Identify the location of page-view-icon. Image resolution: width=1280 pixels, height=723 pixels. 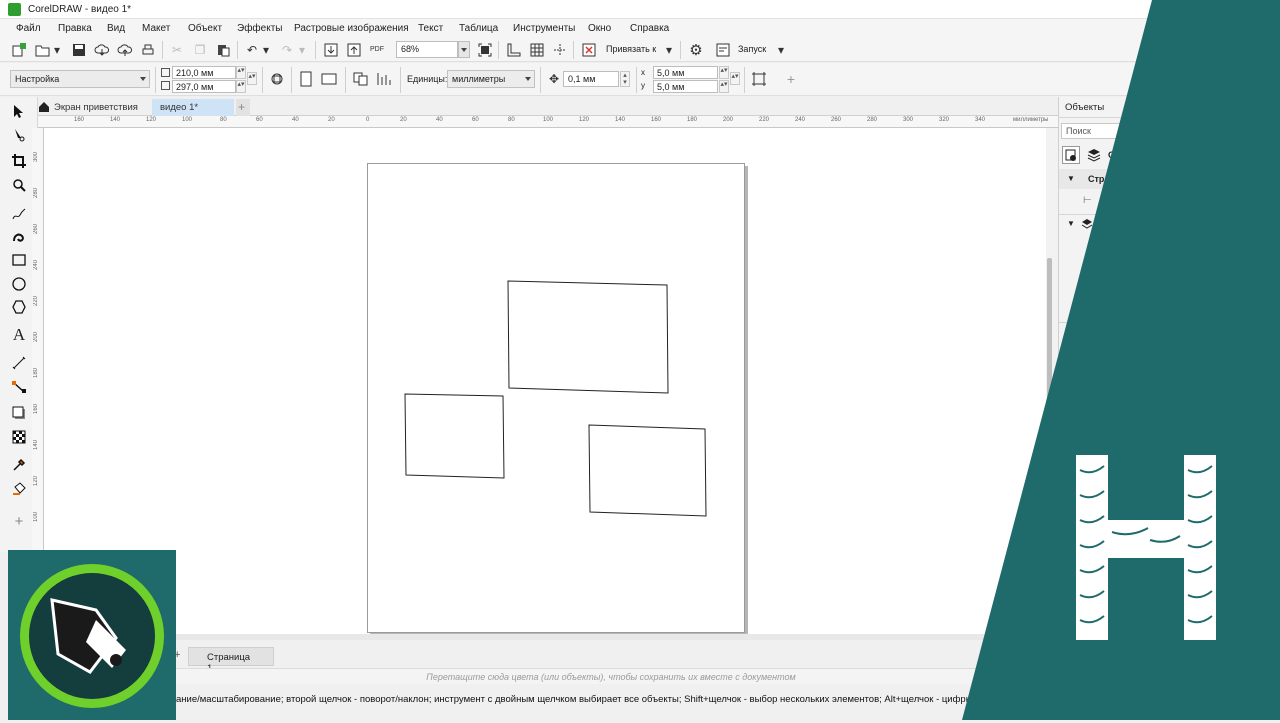
(1071, 155).